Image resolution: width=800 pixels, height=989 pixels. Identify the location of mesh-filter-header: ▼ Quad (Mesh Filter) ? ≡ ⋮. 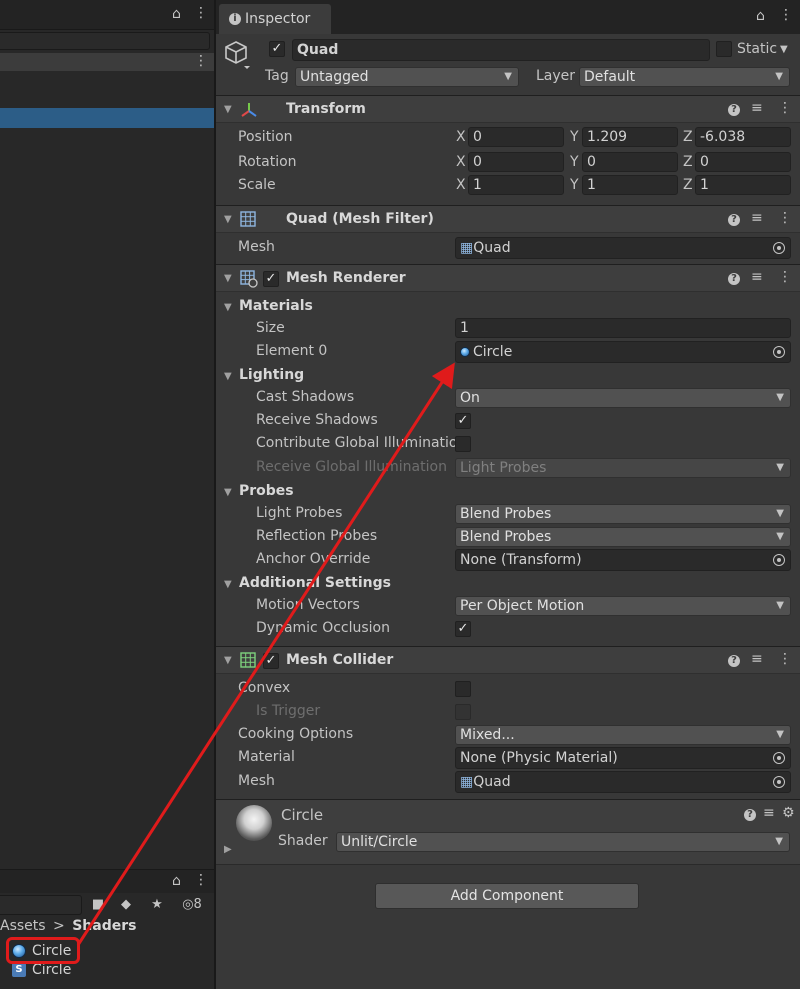
(508, 219).